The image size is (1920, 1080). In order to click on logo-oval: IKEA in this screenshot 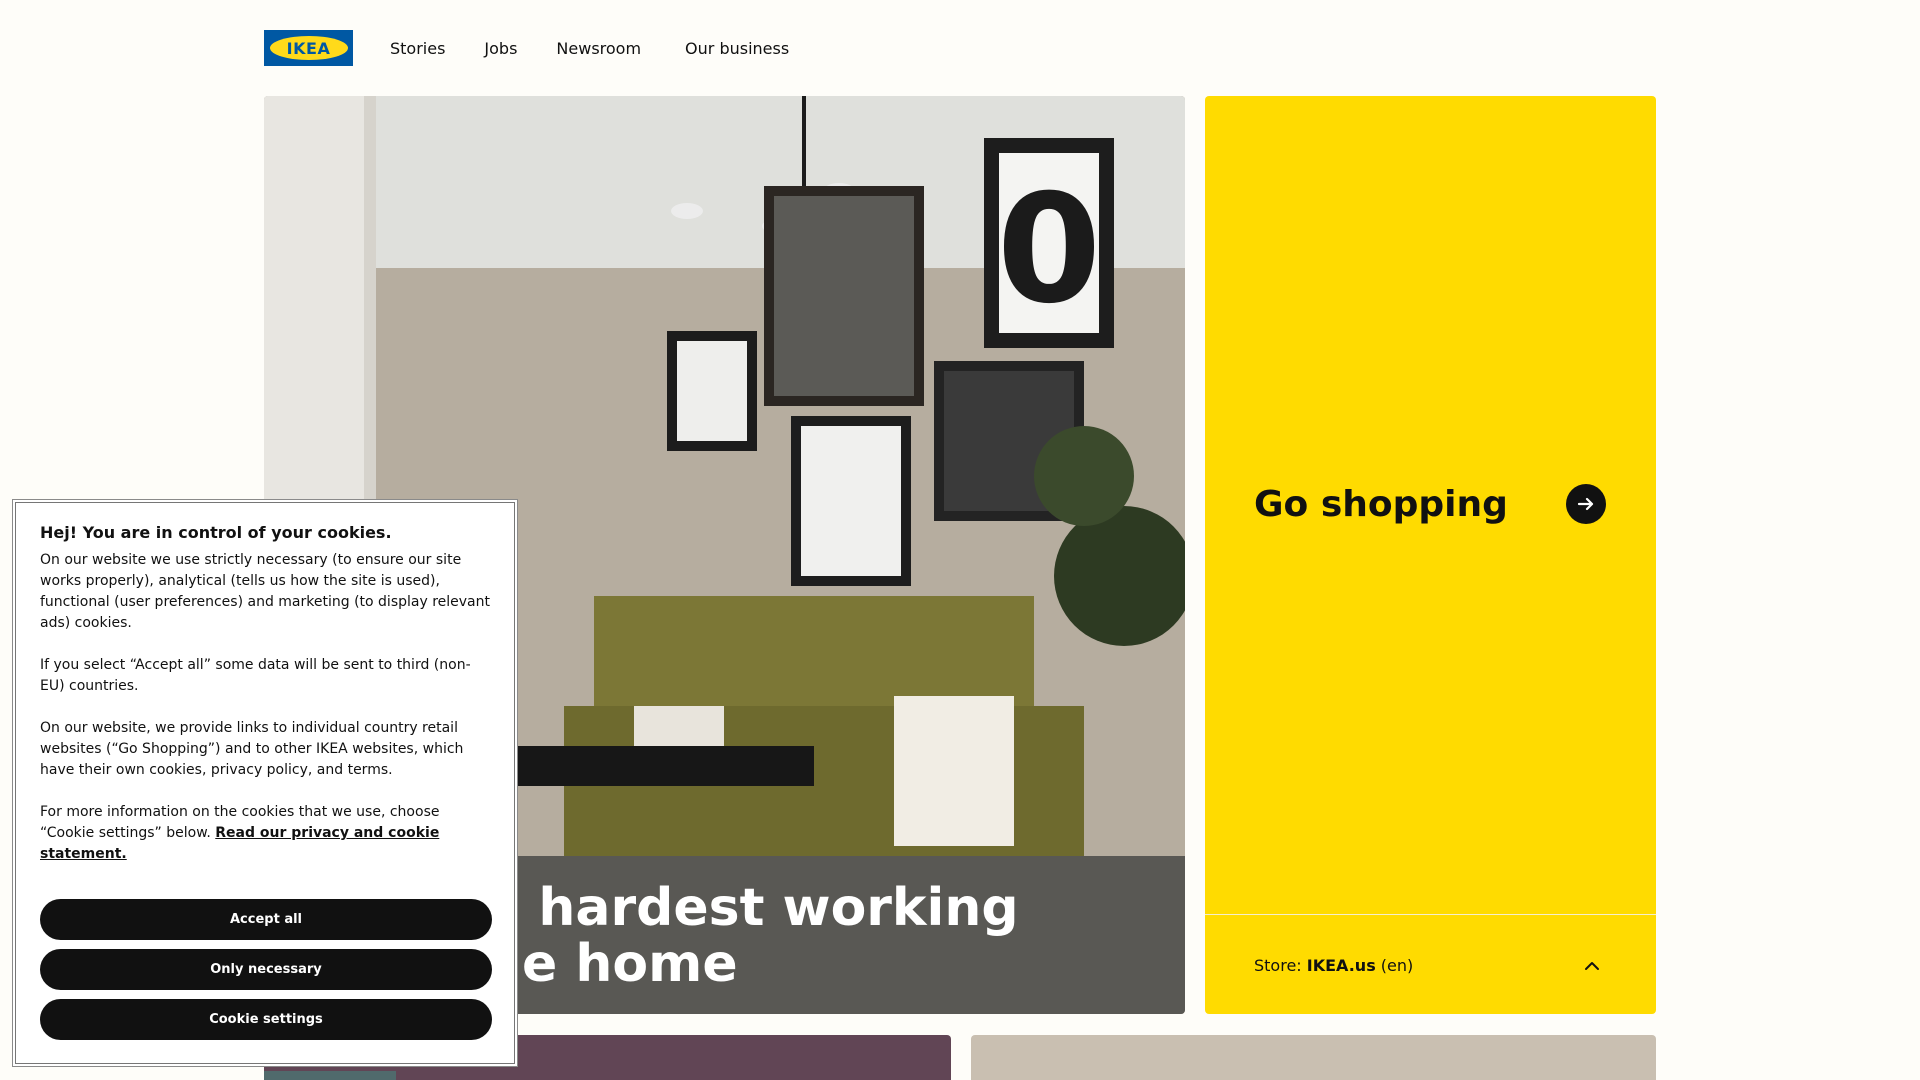, I will do `click(308, 48)`.